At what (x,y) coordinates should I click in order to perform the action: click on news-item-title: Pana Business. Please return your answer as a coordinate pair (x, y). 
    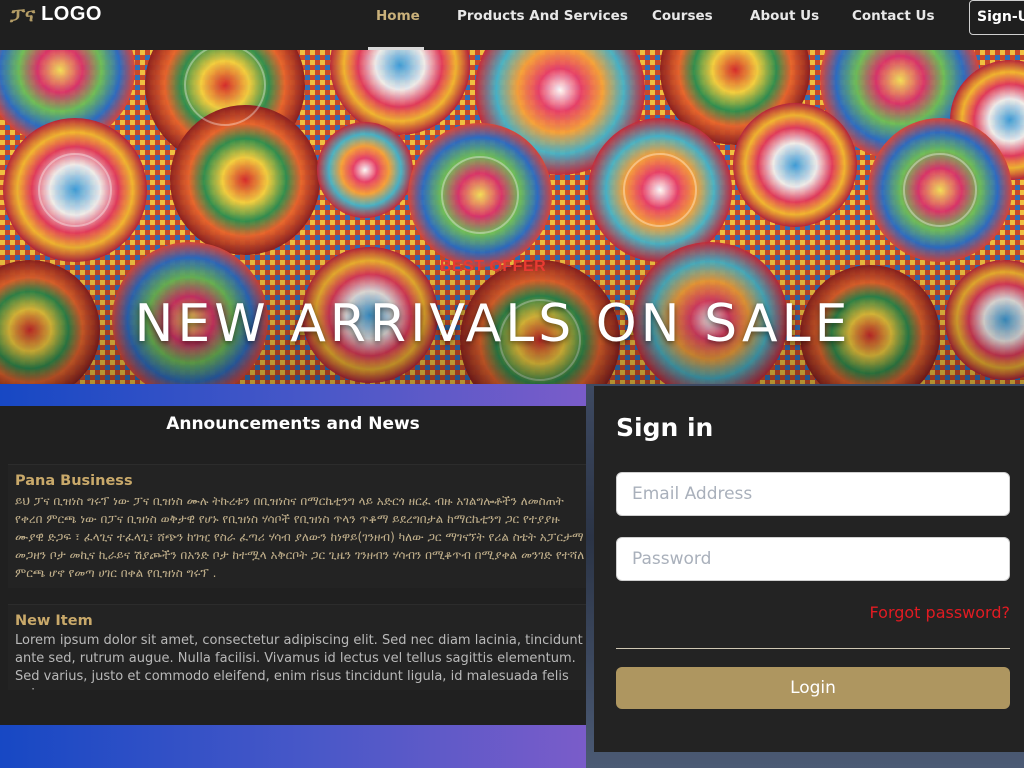
    Looking at the image, I should click on (74, 481).